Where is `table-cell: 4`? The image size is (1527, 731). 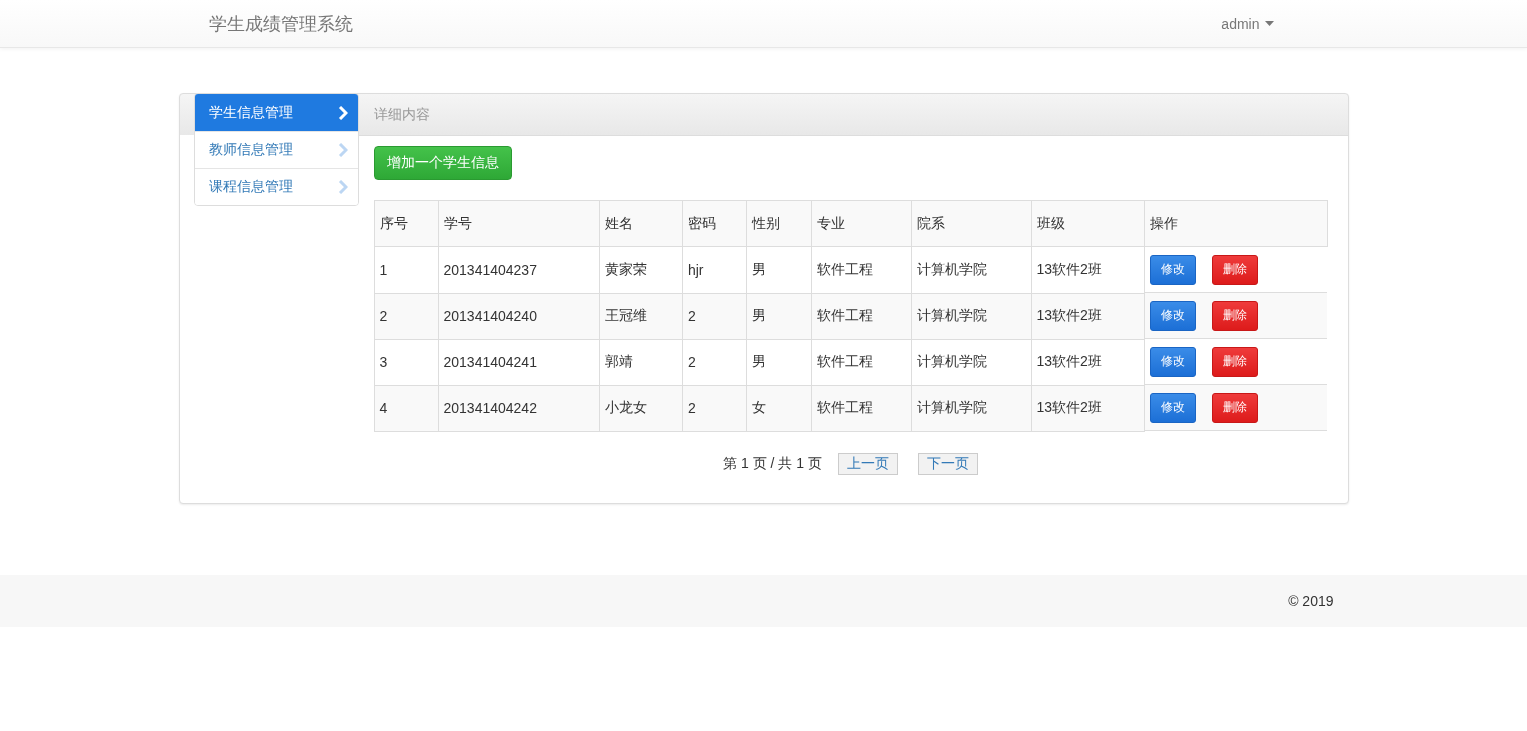
table-cell: 4 is located at coordinates (406, 408).